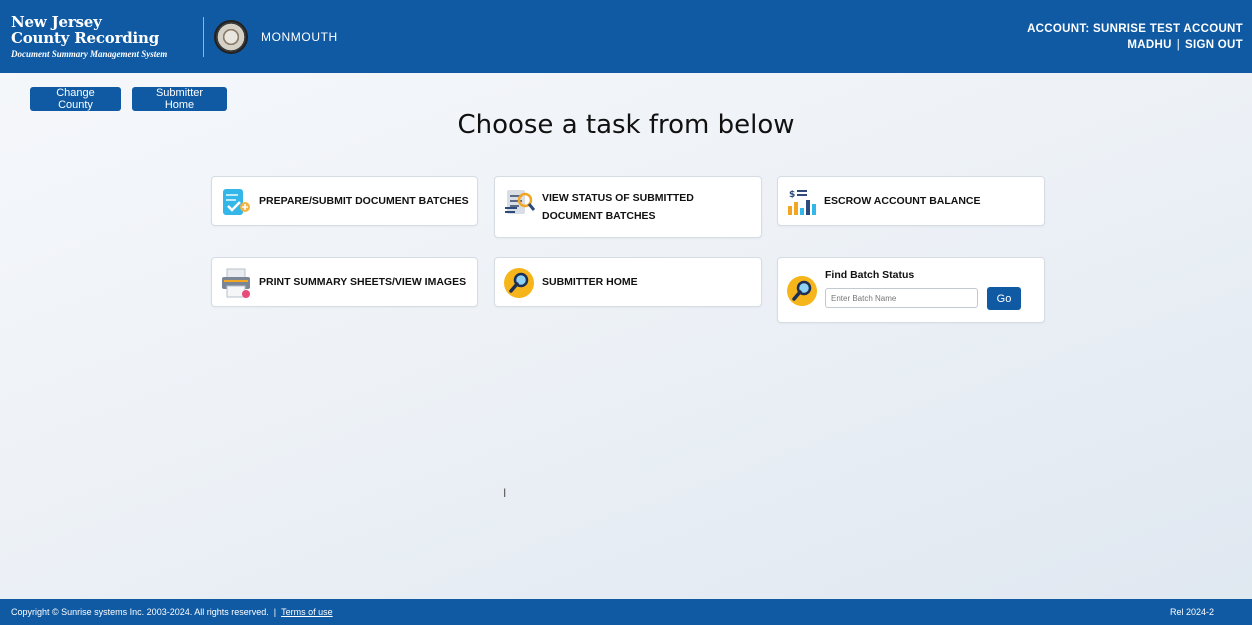  What do you see at coordinates (236, 202) in the screenshot?
I see `document-submit-icon` at bounding box center [236, 202].